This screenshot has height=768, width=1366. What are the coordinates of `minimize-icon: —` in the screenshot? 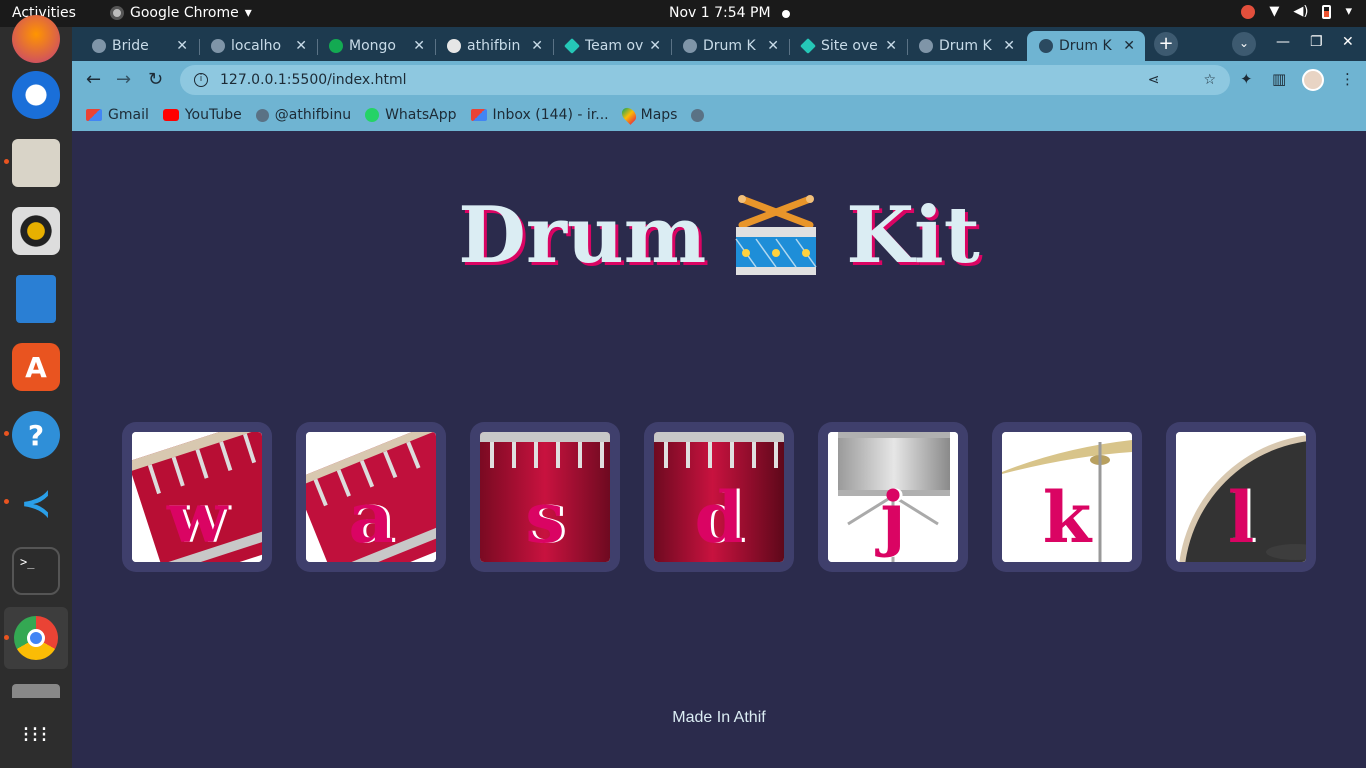 It's located at (1283, 42).